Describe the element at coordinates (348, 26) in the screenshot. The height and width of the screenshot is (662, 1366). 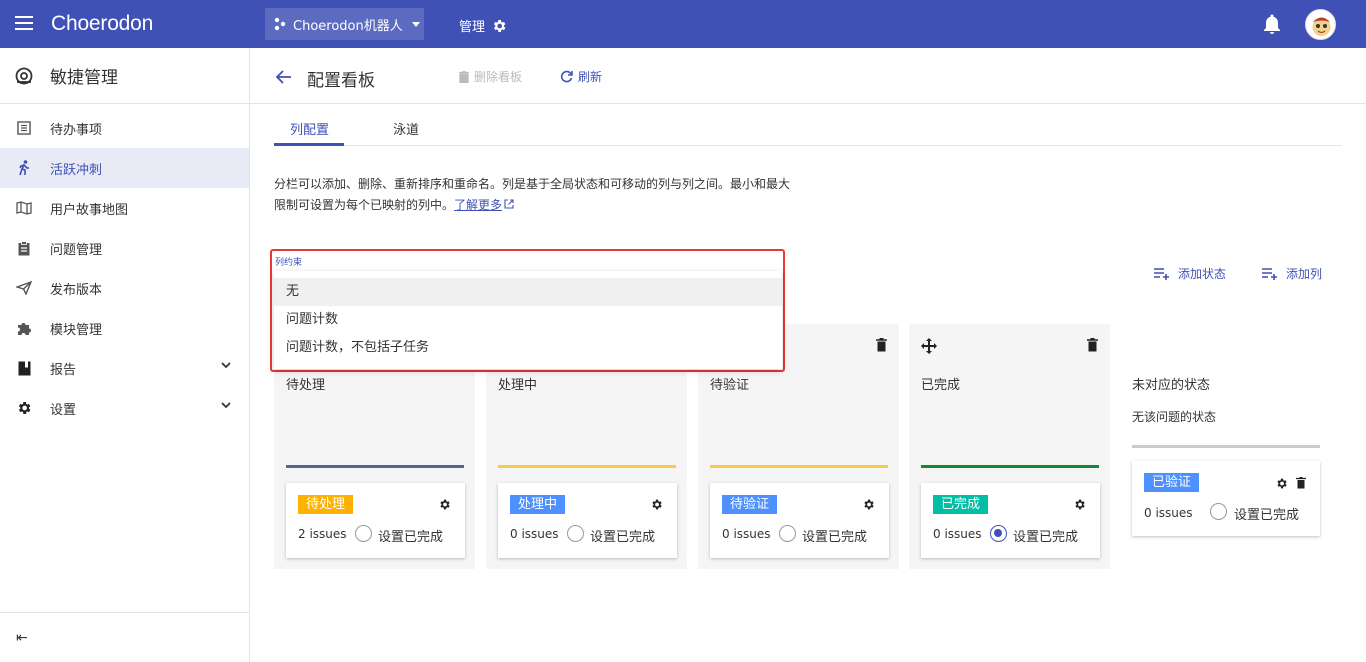
I see `project-name: Choerodon机器人` at that location.